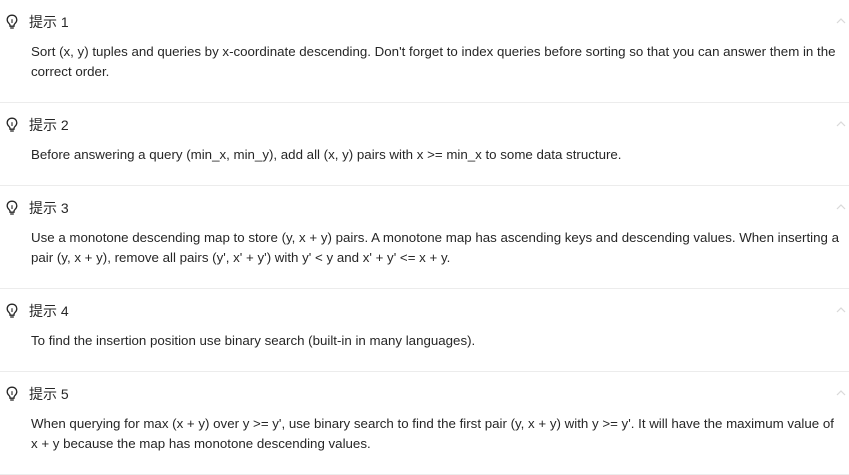  I want to click on hint-title: 提示 3, so click(49, 208).